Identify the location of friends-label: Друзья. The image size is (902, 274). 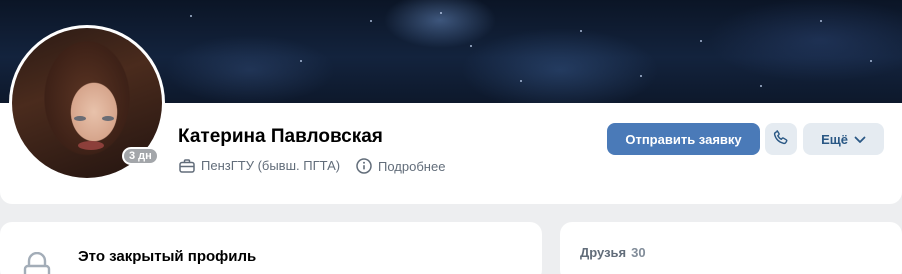
(603, 252).